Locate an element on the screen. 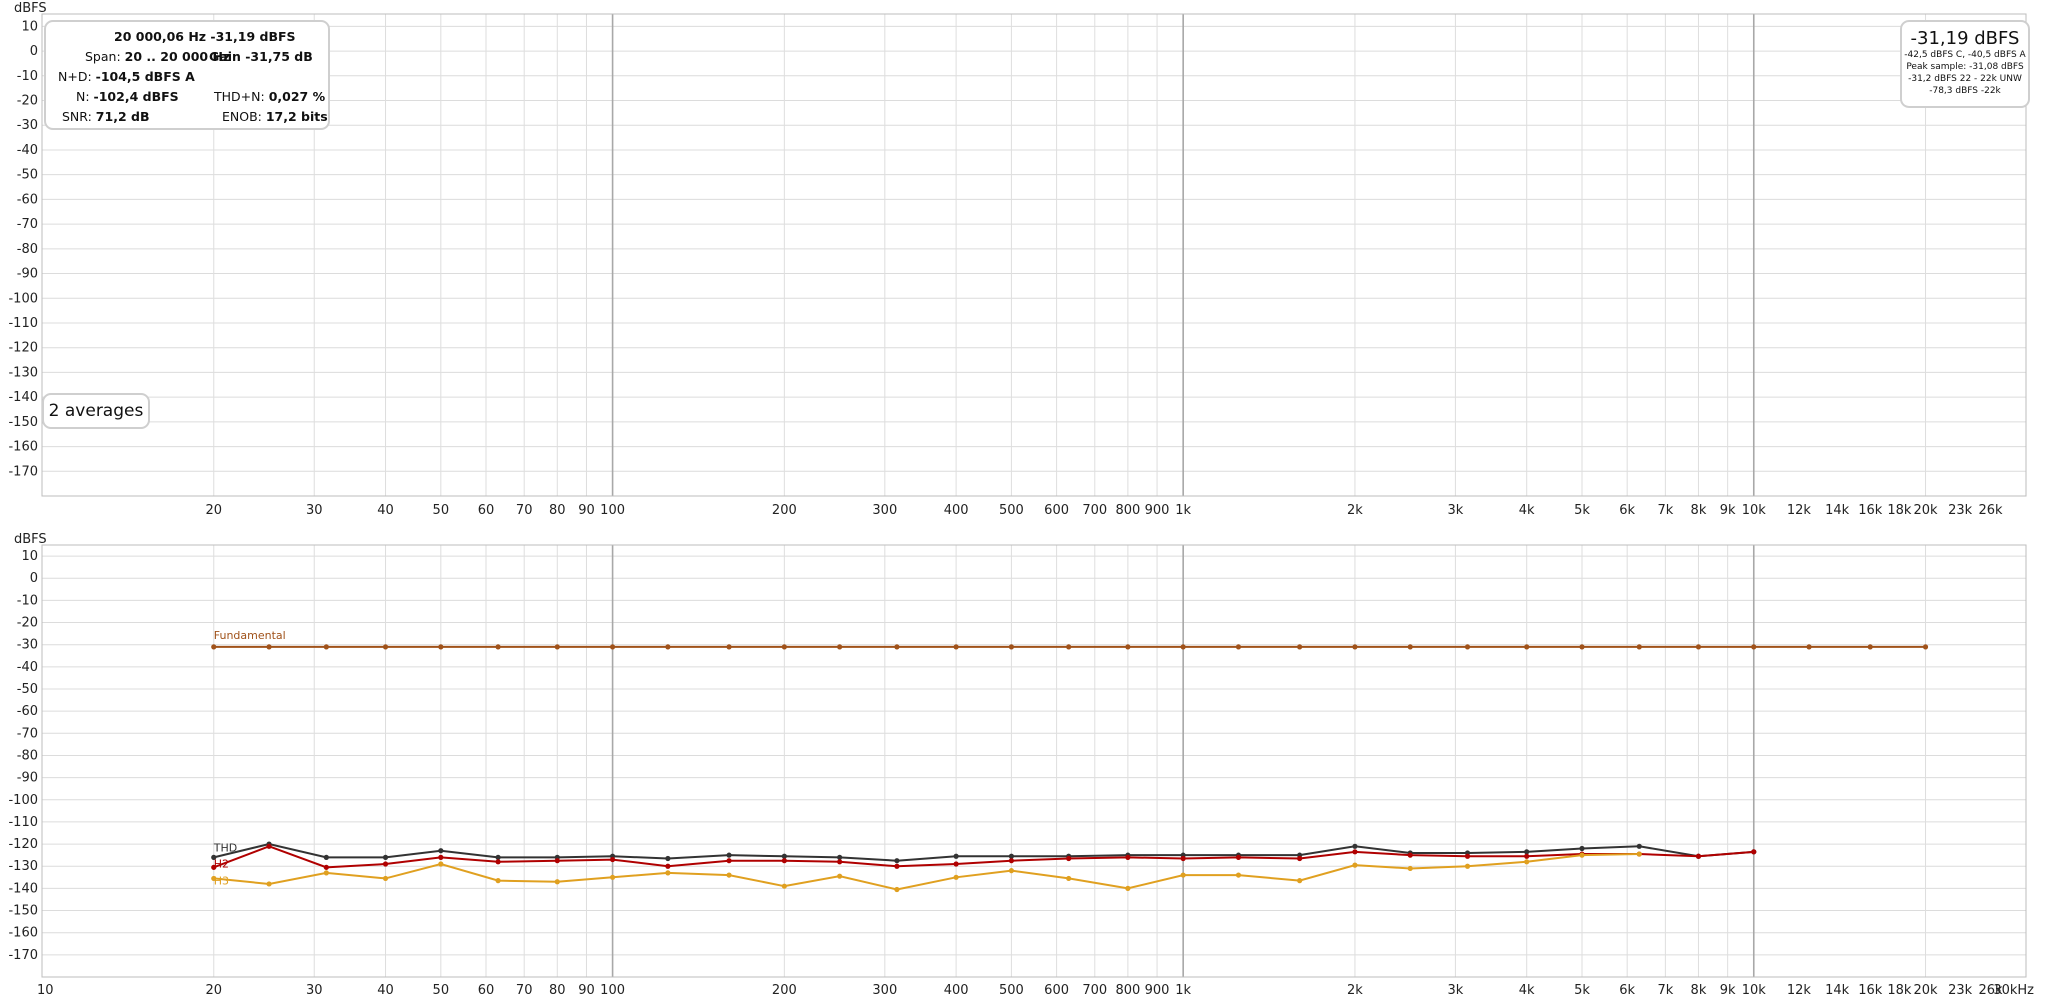 This screenshot has width=2048, height=1000. top-x-tick: 10k is located at coordinates (1754, 510).